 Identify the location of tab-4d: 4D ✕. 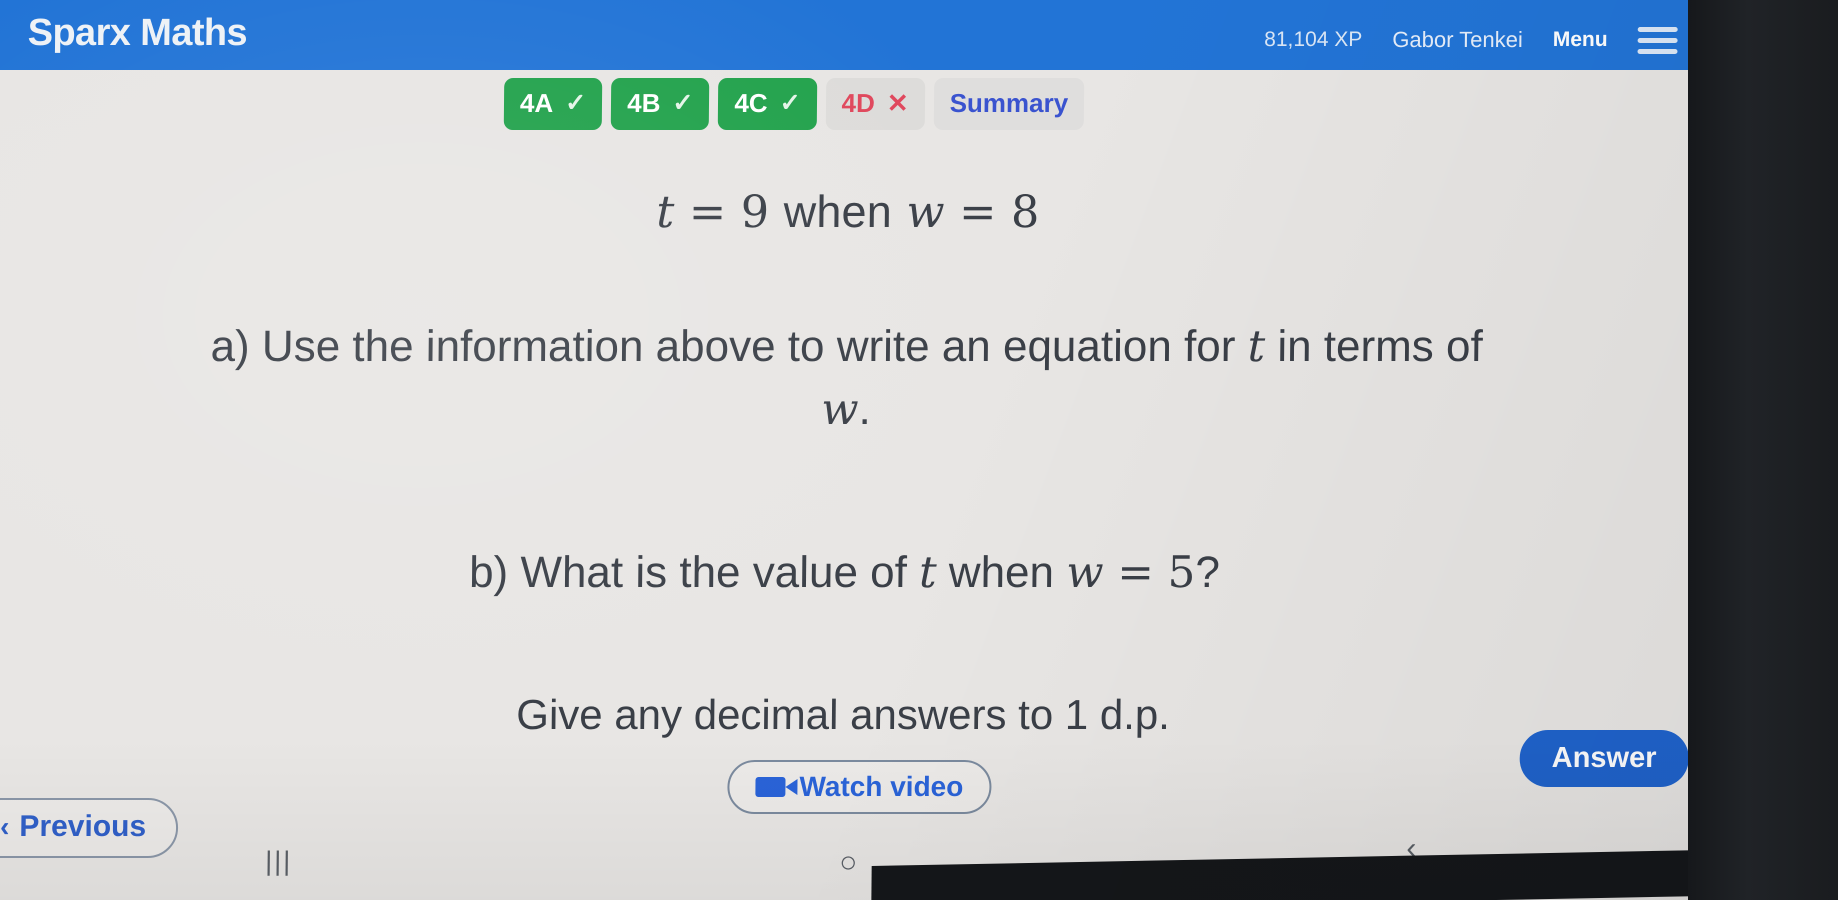
(875, 104).